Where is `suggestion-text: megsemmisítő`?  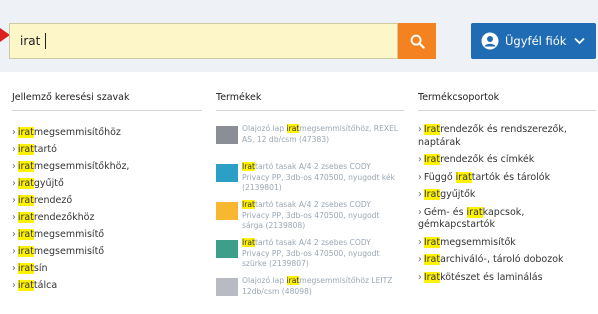 suggestion-text: megsemmisítő is located at coordinates (69, 234).